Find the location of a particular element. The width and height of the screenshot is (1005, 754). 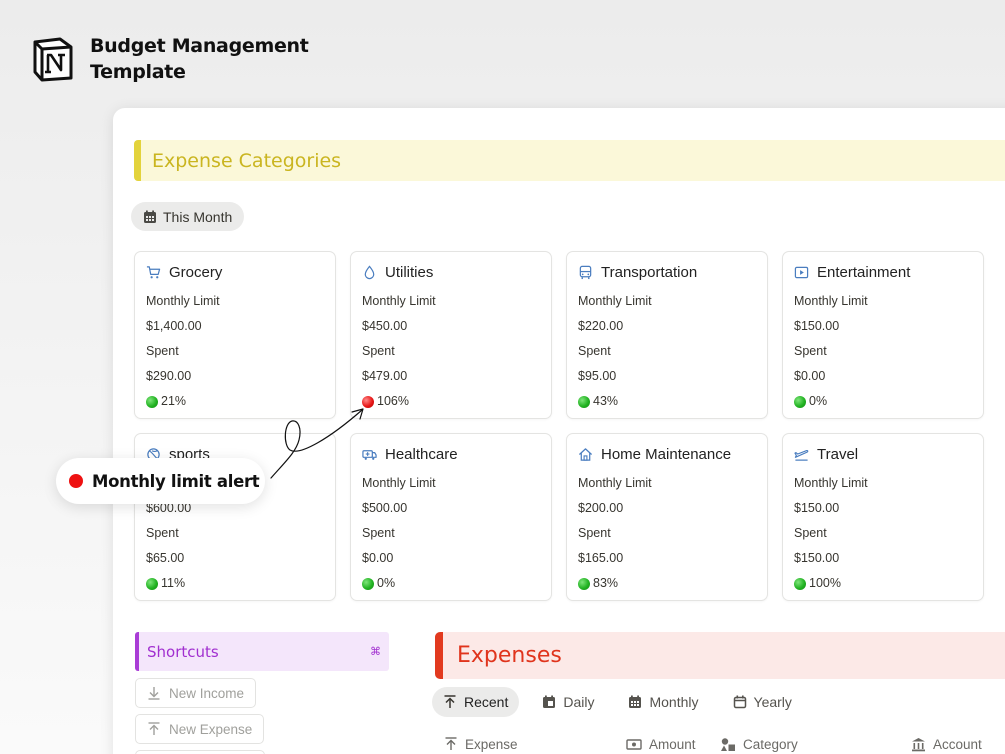

bank-icon is located at coordinates (918, 744).